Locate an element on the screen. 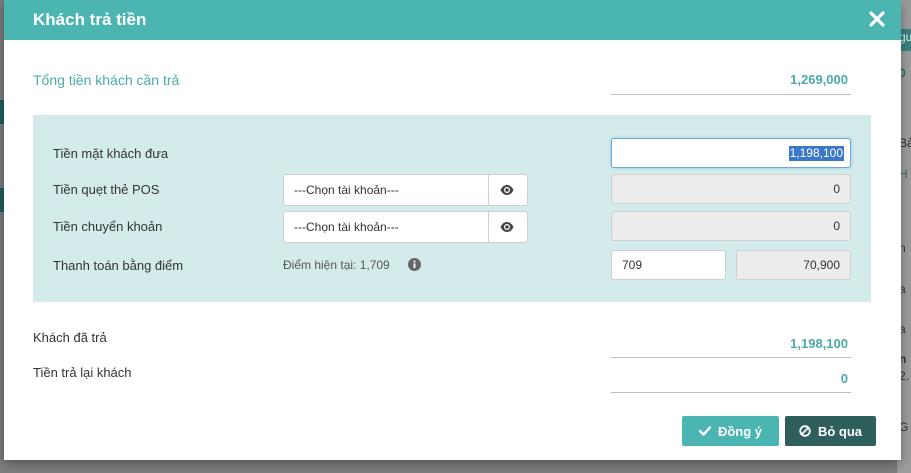  cash-input: 1,198,100 is located at coordinates (731, 153).